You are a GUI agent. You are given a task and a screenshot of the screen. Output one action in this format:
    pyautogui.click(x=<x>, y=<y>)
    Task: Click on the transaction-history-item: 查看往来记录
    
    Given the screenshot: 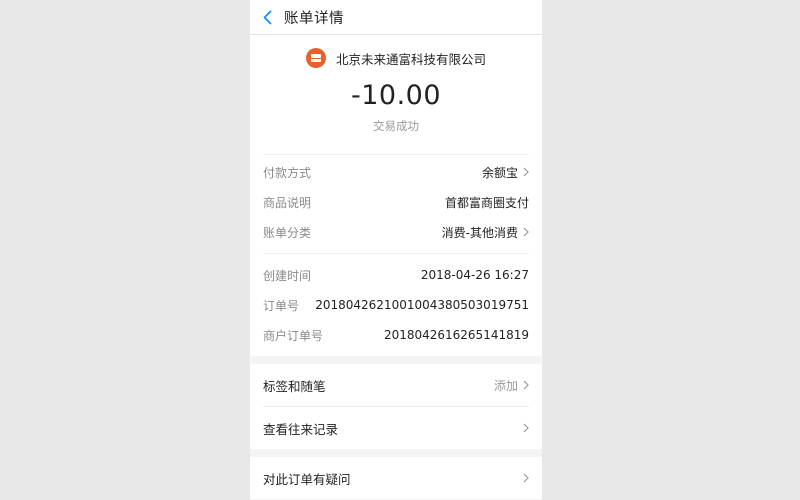 What is the action you would take?
    pyautogui.click(x=396, y=427)
    